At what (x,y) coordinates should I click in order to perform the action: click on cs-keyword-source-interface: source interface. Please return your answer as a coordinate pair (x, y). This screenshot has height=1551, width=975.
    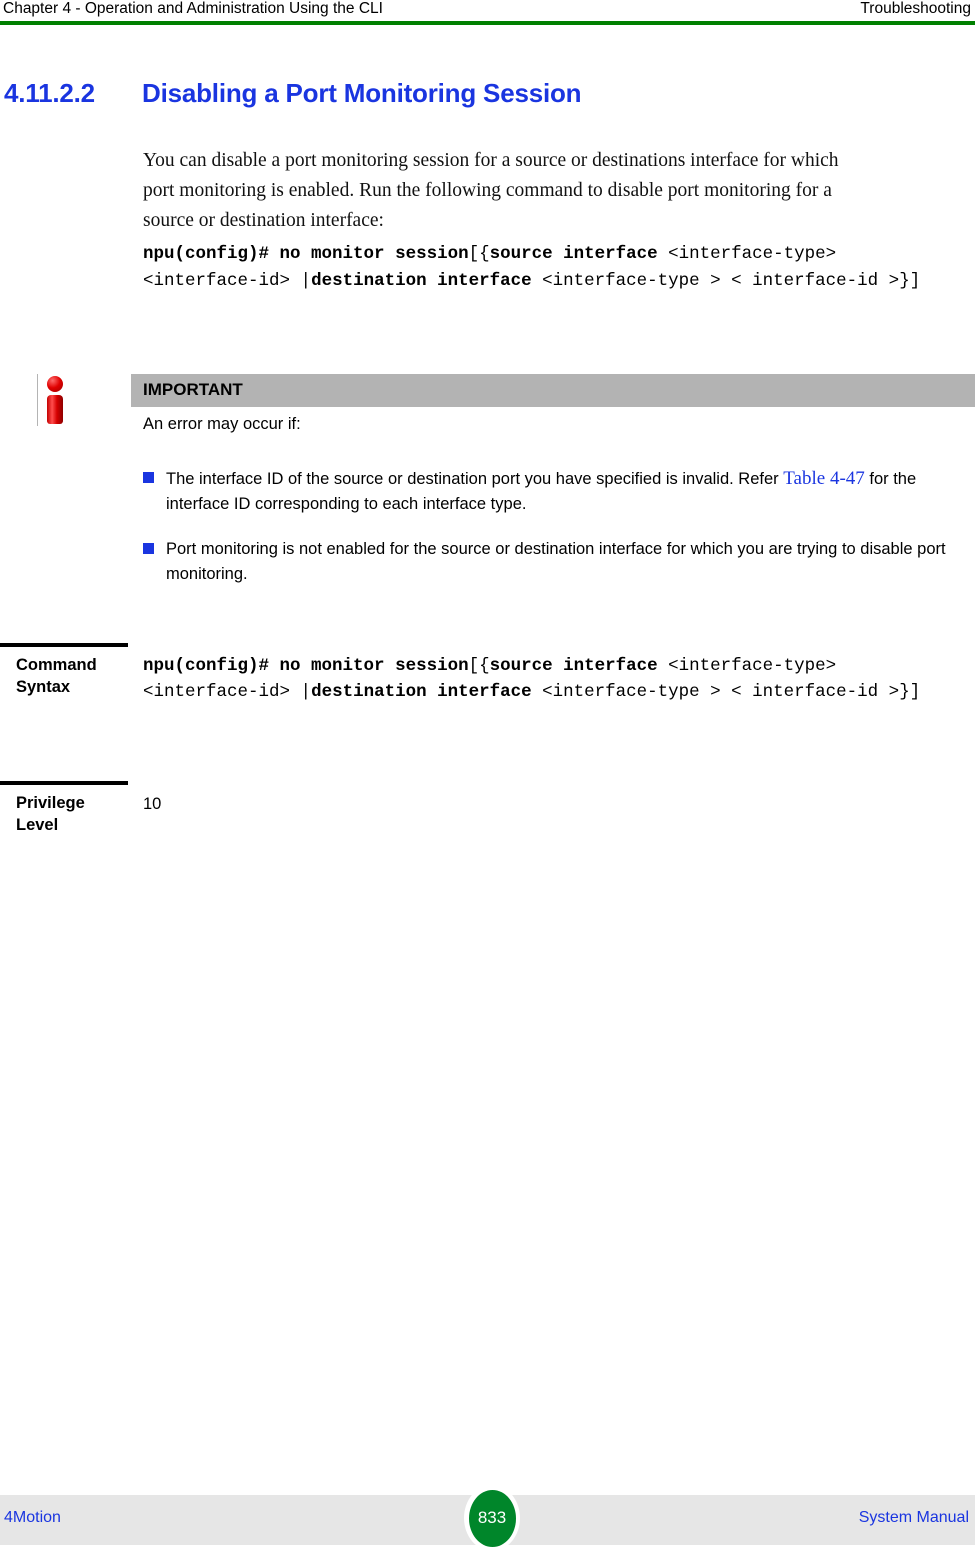
    Looking at the image, I should click on (573, 666).